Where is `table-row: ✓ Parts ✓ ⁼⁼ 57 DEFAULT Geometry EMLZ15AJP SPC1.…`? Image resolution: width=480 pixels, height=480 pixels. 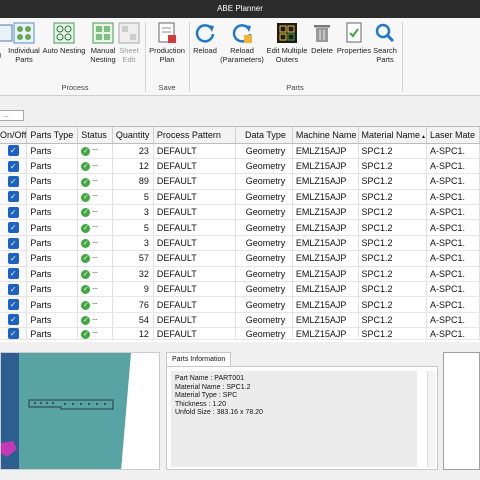
table-row: ✓ Parts ✓ ⁼⁼ 57 DEFAULT Geometry EMLZ15AJP SPC1.… is located at coordinates (240, 258).